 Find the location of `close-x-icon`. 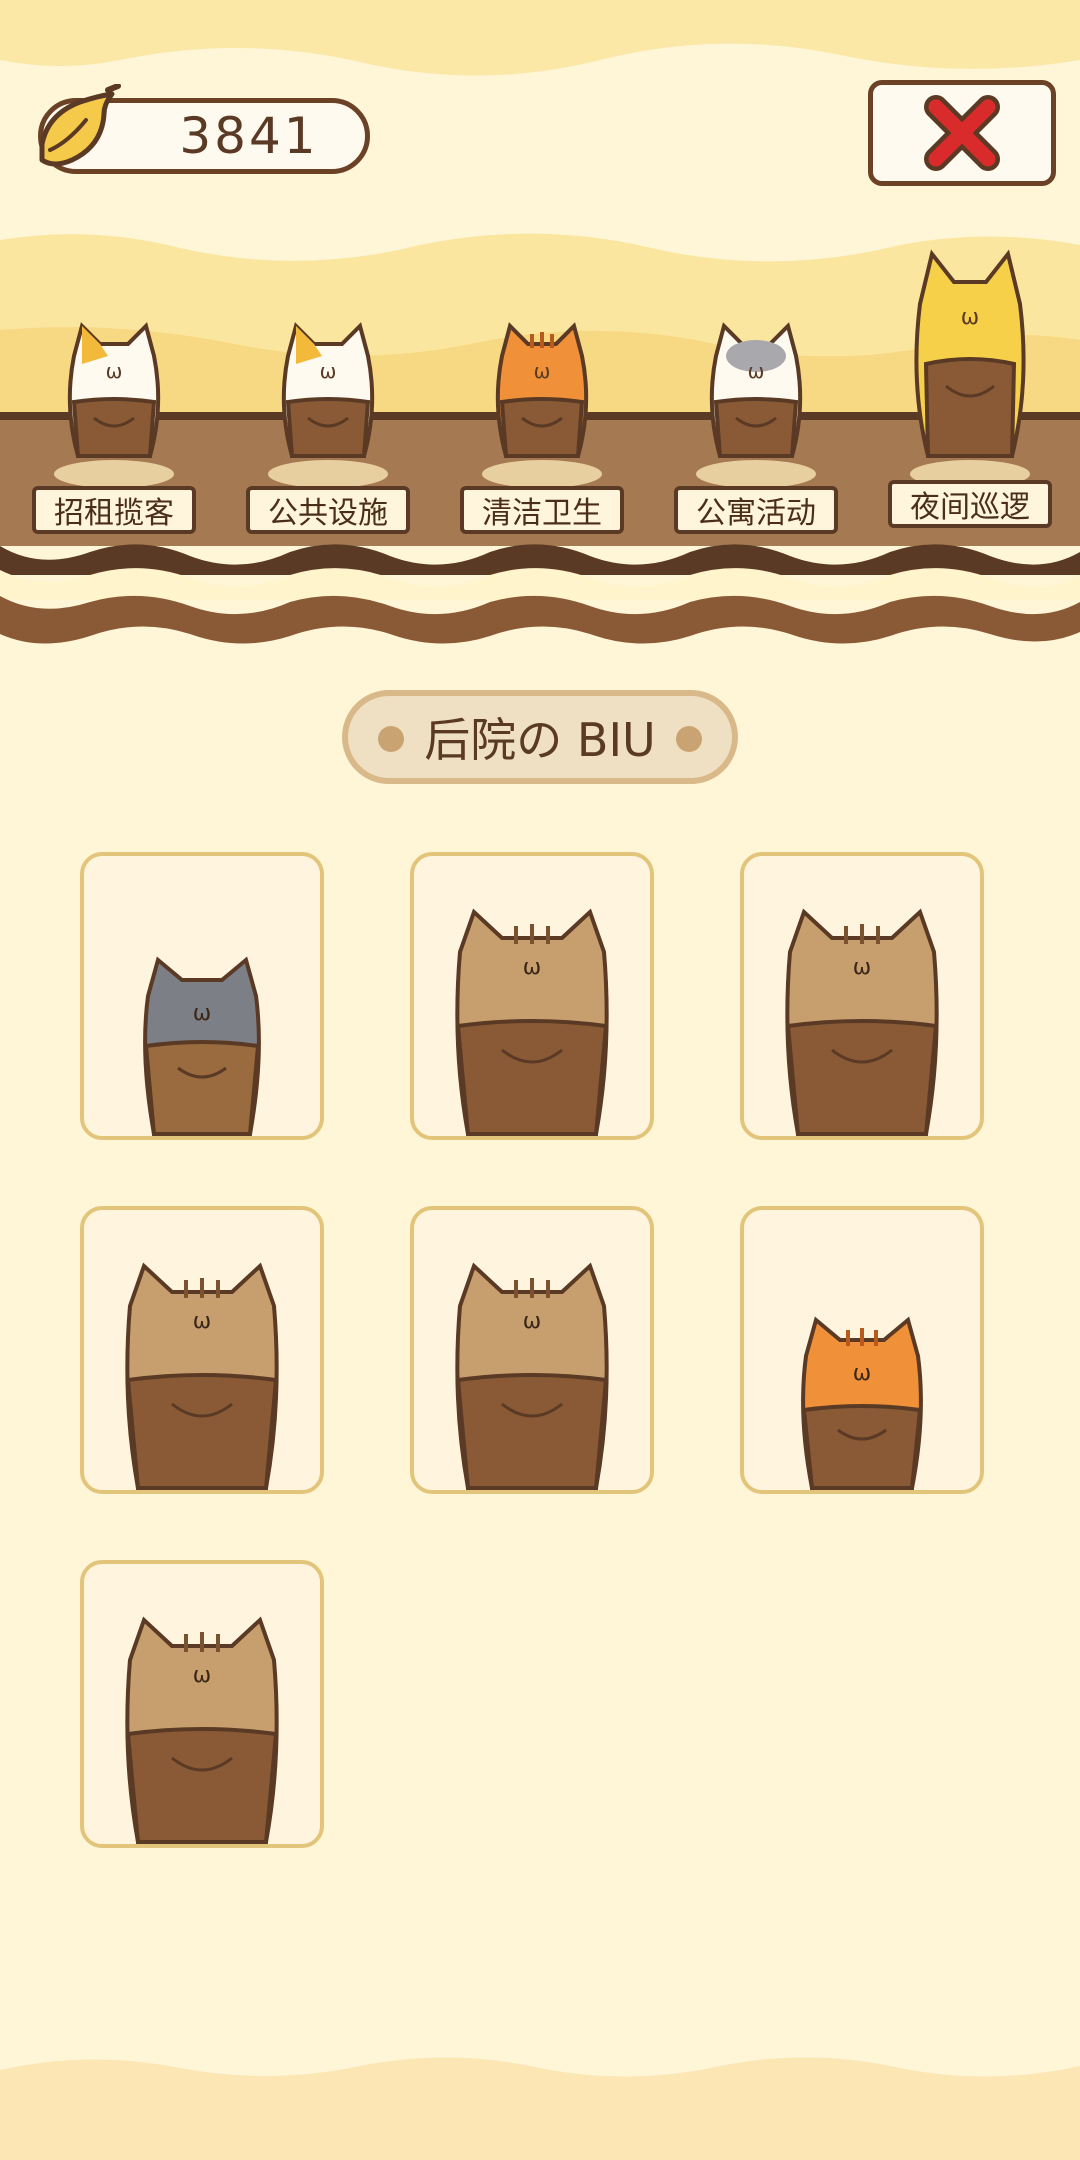

close-x-icon is located at coordinates (962, 133).